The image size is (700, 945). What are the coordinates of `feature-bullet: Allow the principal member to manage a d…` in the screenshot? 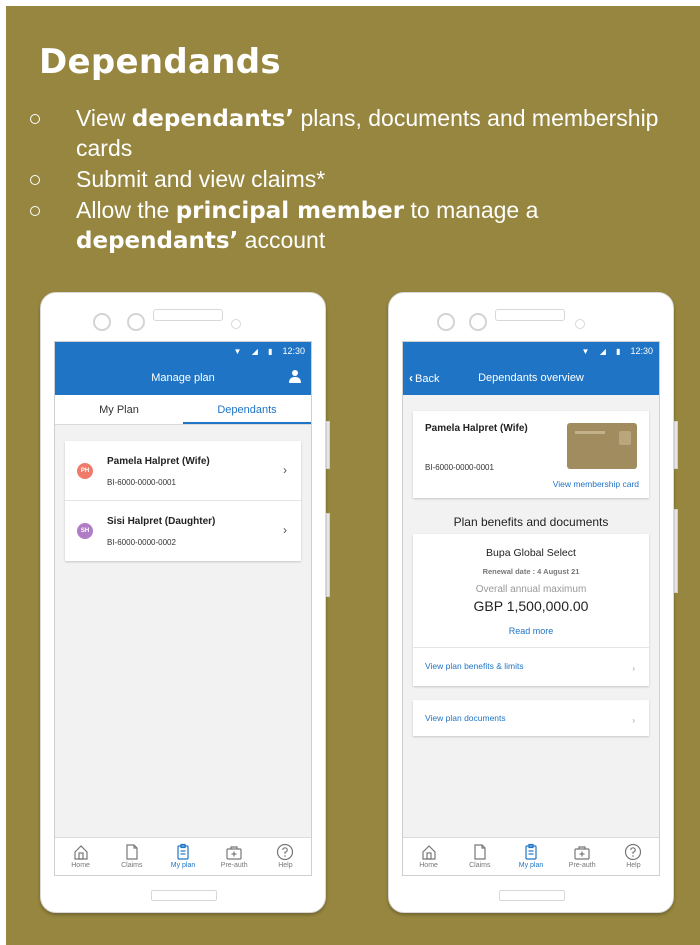 It's located at (350, 226).